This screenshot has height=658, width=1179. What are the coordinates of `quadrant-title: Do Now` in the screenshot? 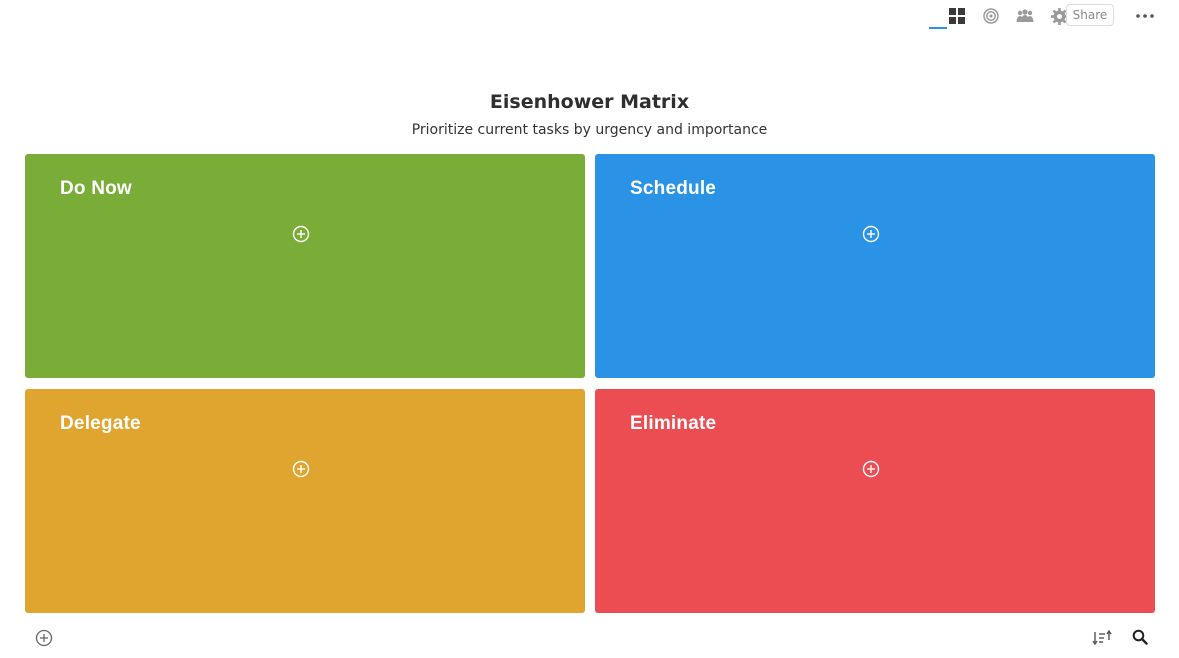 It's located at (96, 188).